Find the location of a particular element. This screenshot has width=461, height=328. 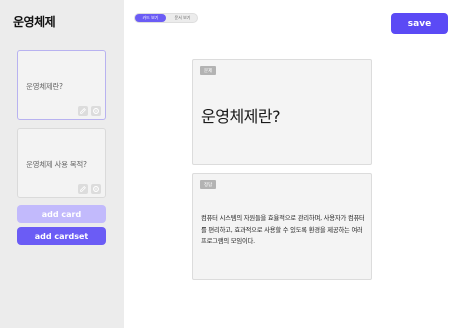

question-tag: 문제 is located at coordinates (208, 70).